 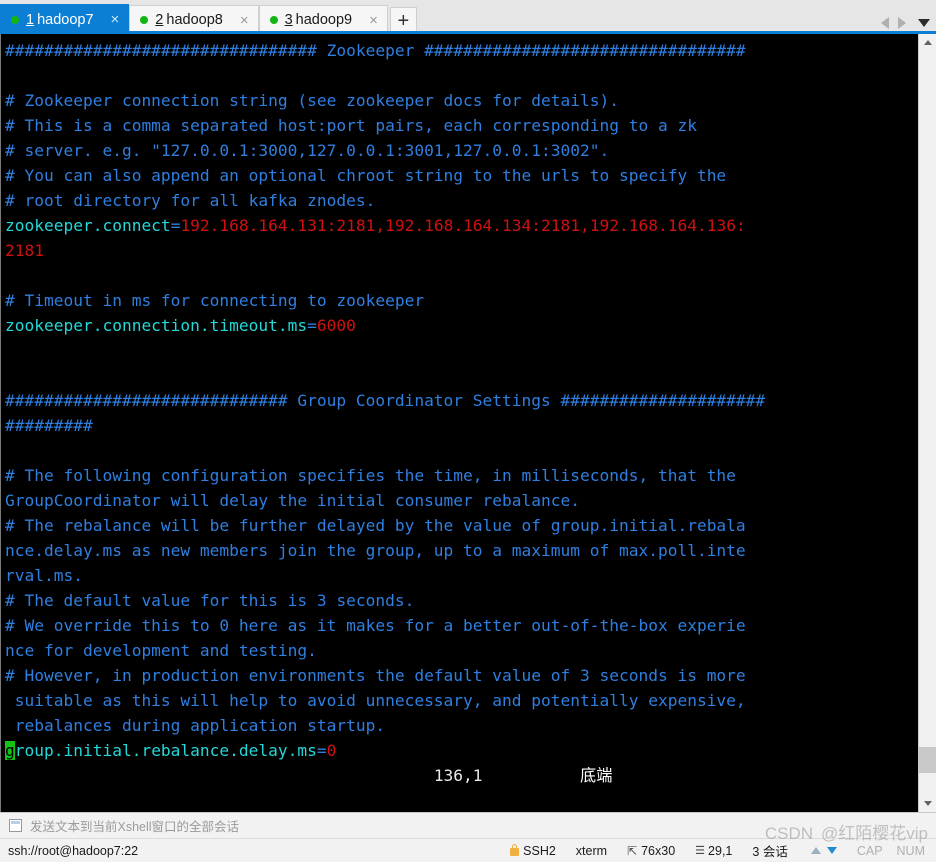 I want to click on terminal-span-key: zookeeper.connection.timeout.ms, so click(x=156, y=325).